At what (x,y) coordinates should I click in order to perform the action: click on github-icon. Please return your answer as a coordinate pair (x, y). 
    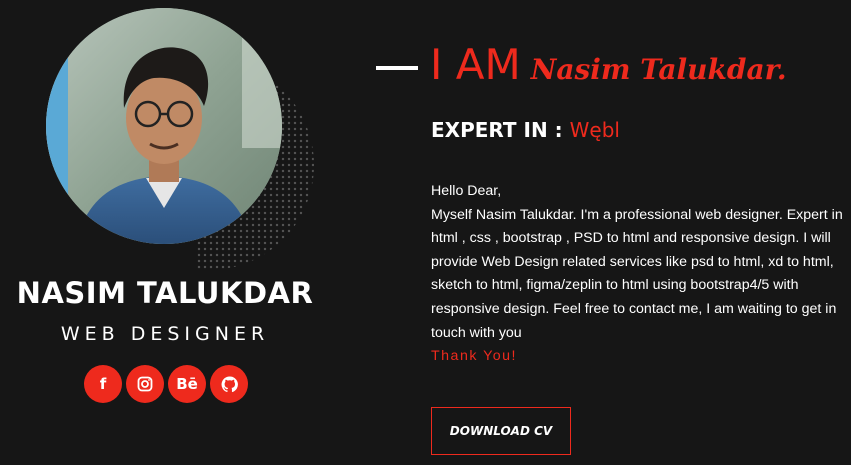
    Looking at the image, I should click on (229, 384).